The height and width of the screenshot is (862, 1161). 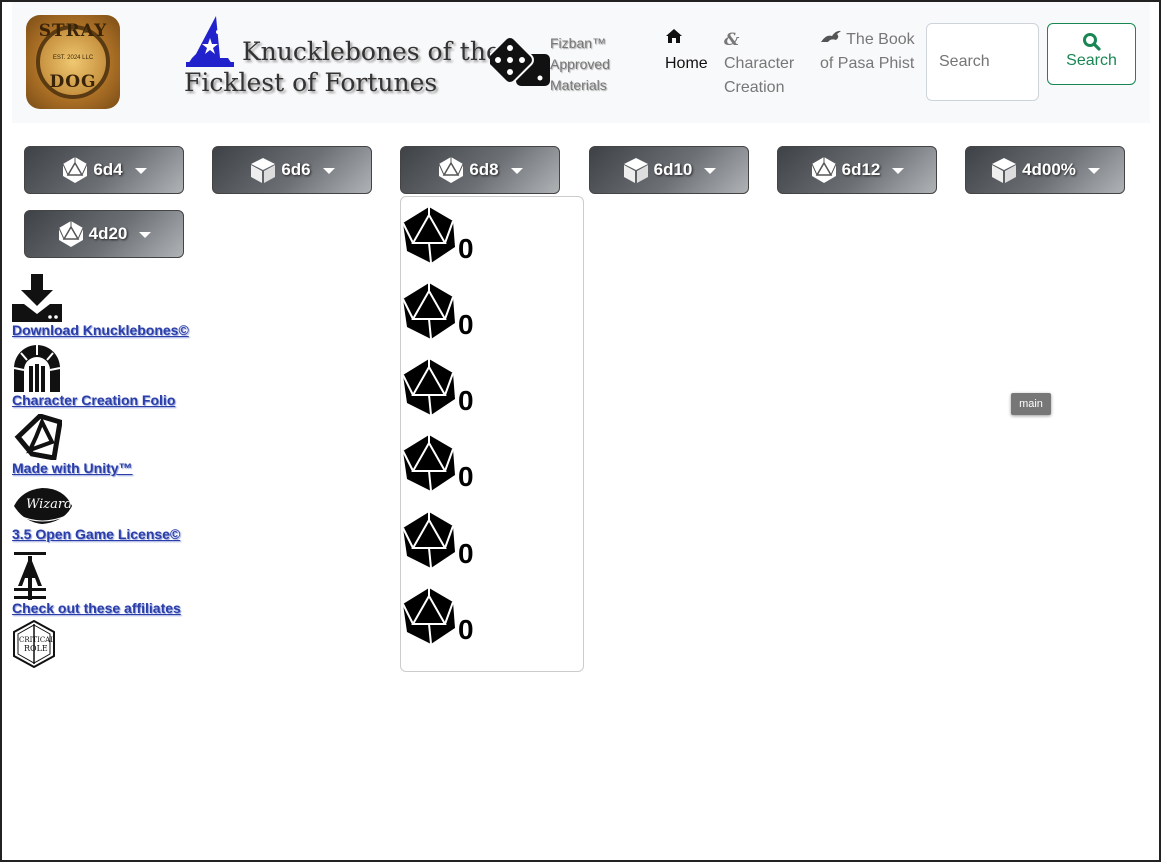 What do you see at coordinates (831, 36) in the screenshot?
I see `dragon-icon` at bounding box center [831, 36].